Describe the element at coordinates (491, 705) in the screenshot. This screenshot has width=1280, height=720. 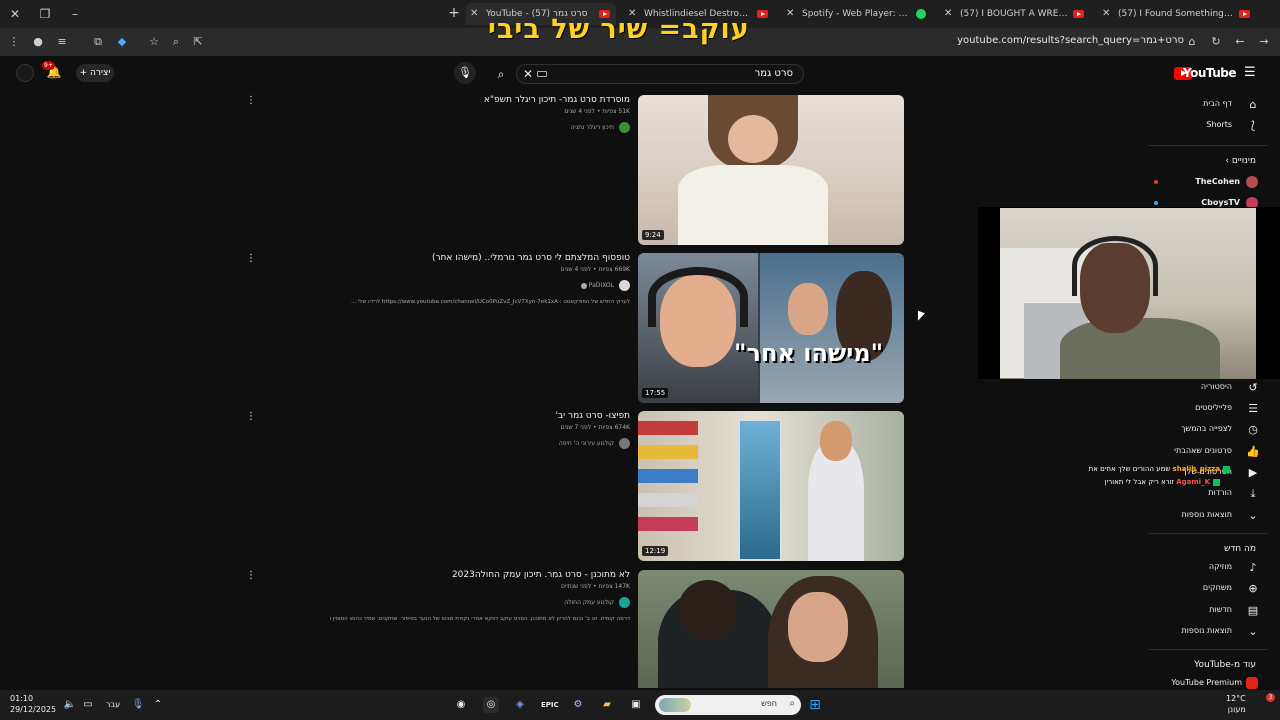
I see `chrome-icon: ◎` at that location.